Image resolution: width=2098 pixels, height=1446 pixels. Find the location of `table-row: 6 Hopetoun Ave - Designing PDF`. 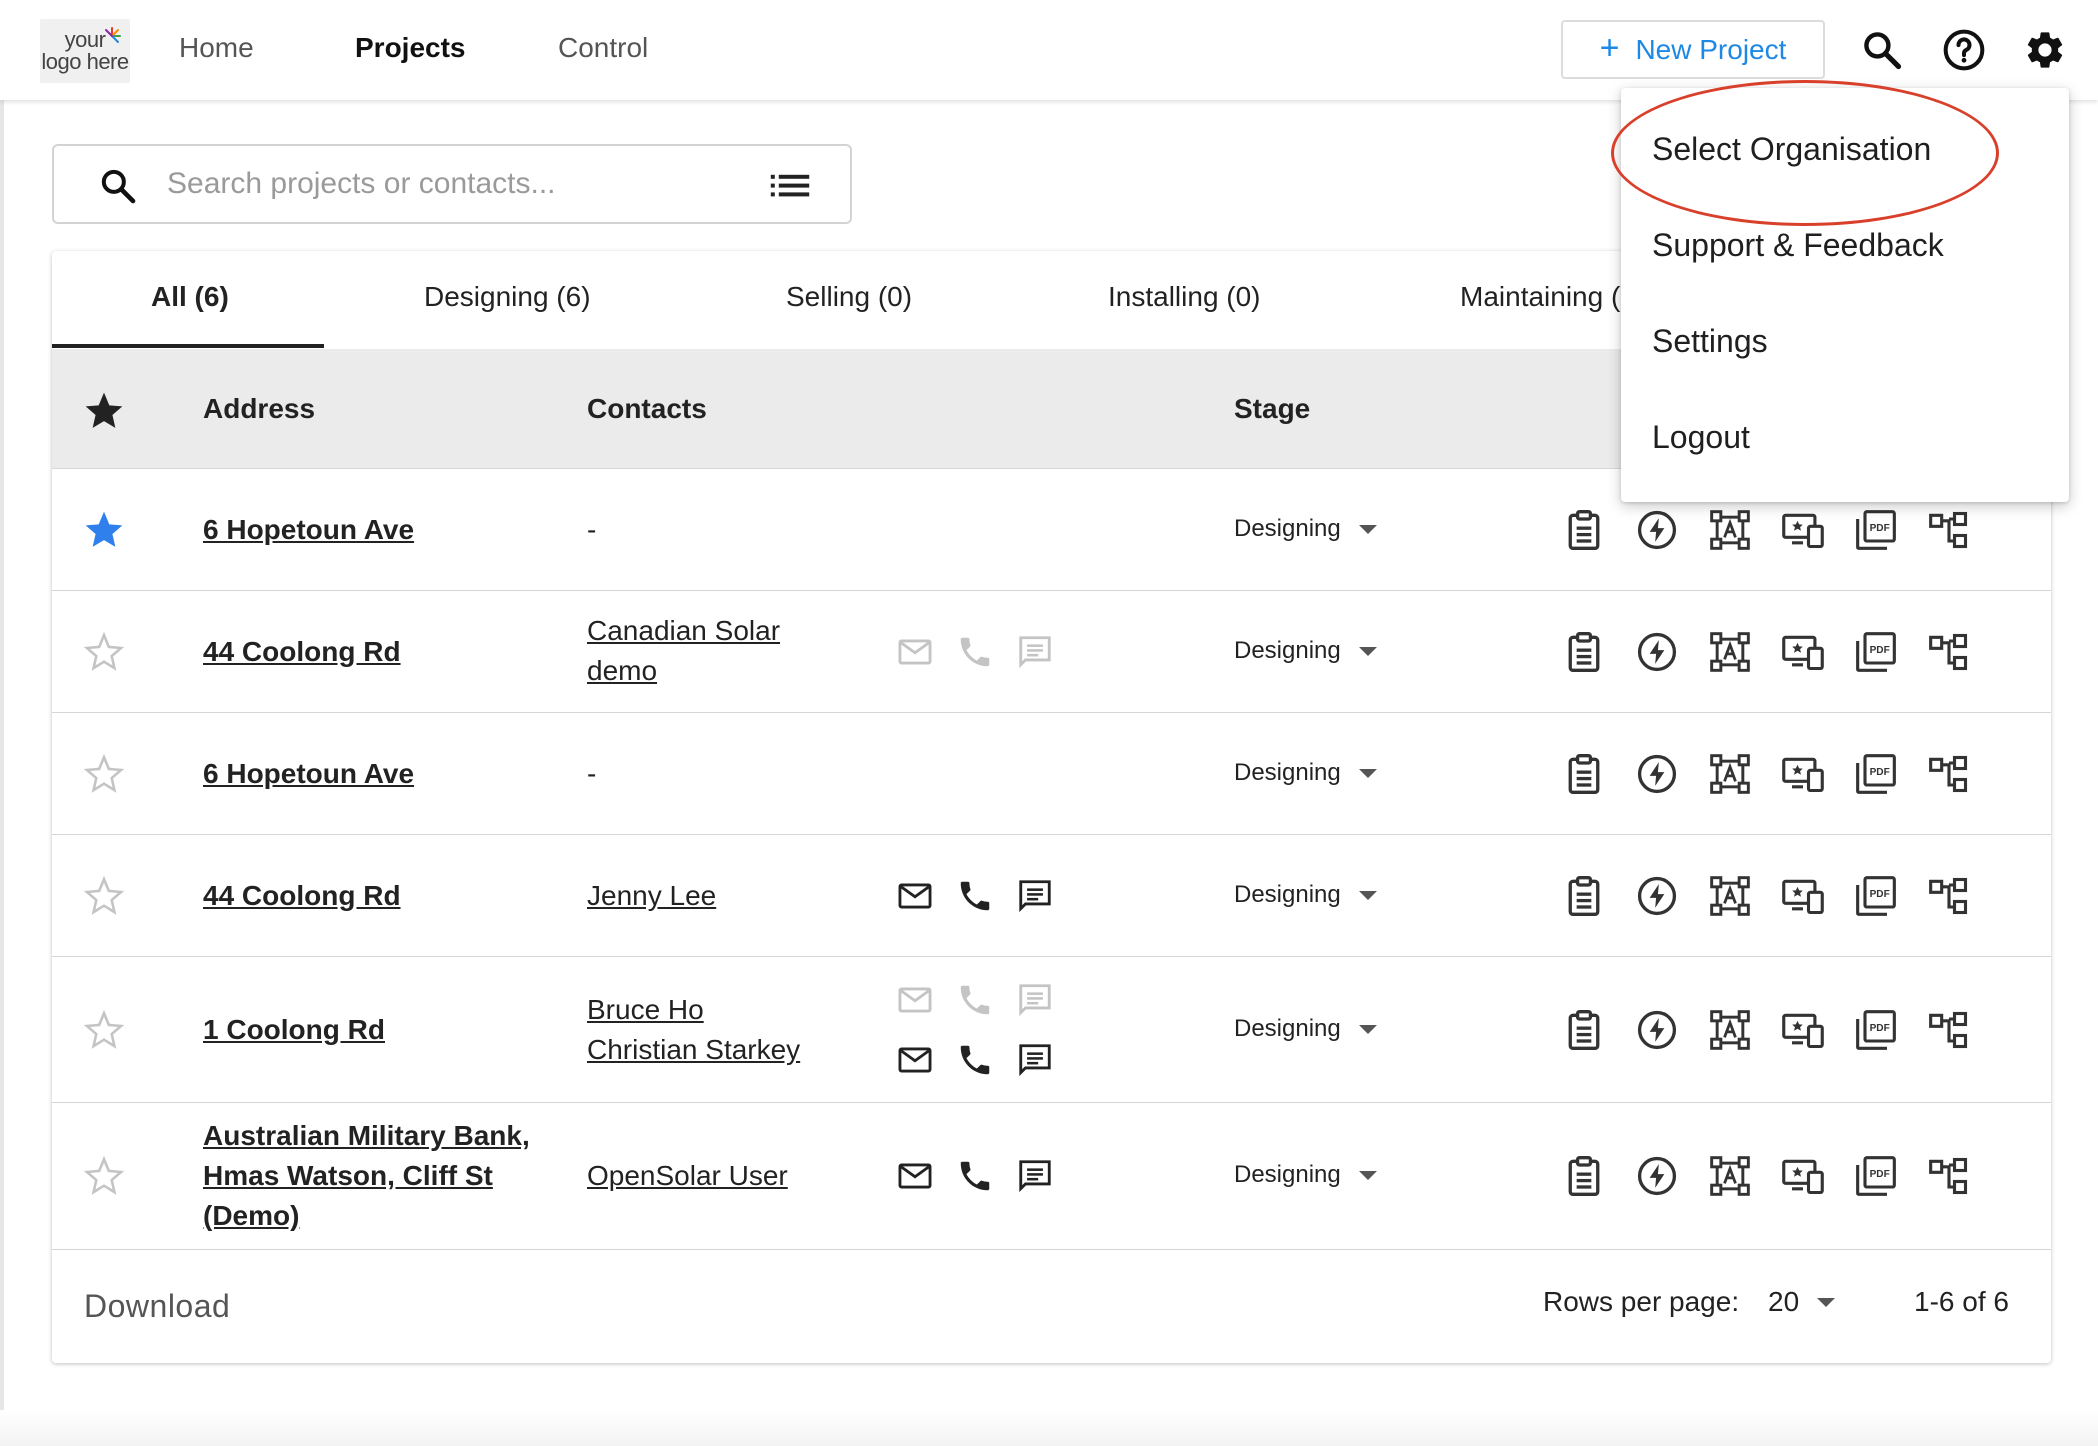

table-row: 6 Hopetoun Ave - Designing PDF is located at coordinates (1051, 774).